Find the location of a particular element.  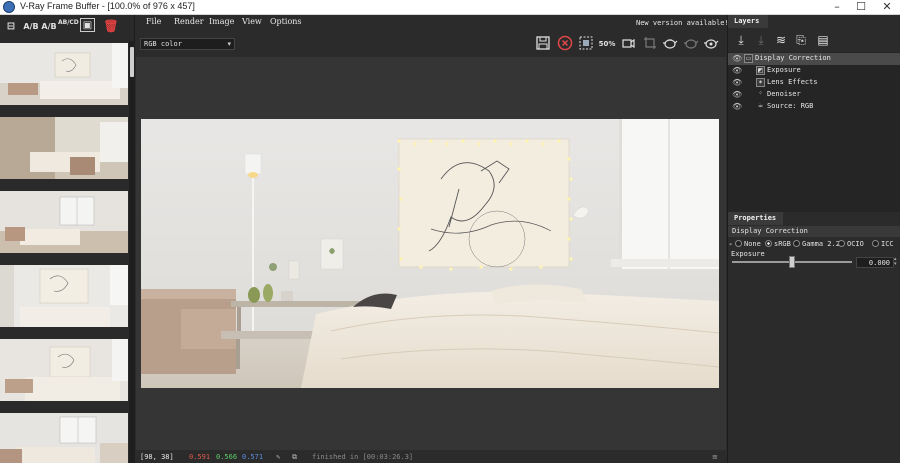

layer-label: Lens Effects is located at coordinates (792, 82).